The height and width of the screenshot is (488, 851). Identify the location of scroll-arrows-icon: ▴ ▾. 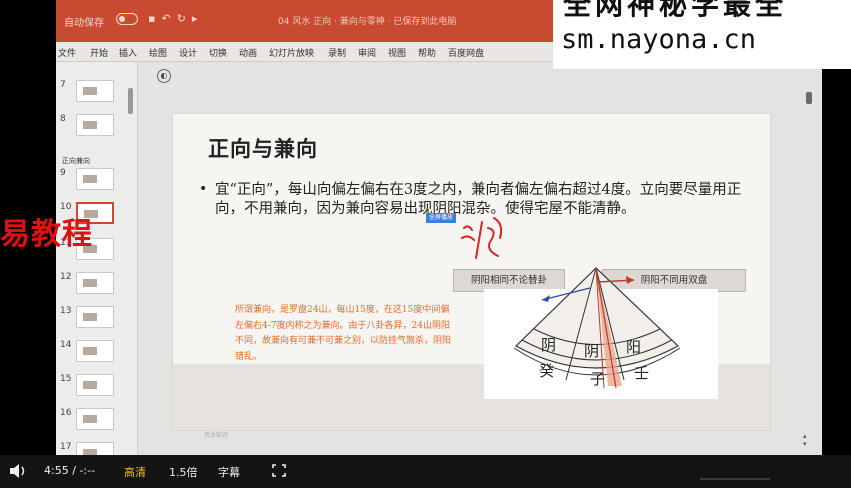
(805, 440).